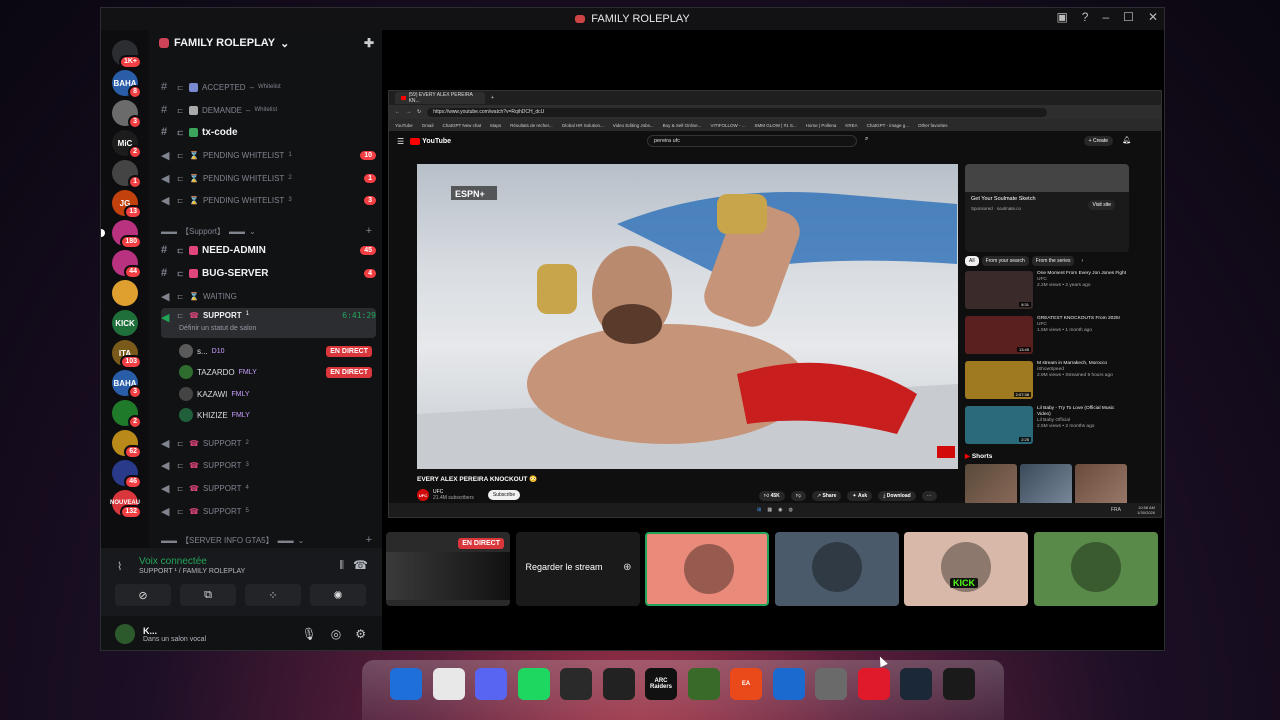  What do you see at coordinates (746, 684) in the screenshot?
I see `ea-icon: EA` at bounding box center [746, 684].